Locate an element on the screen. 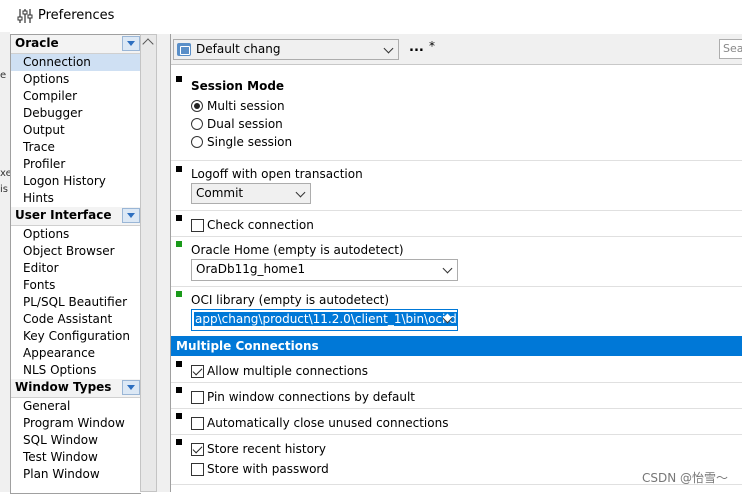 This screenshot has height=494, width=742. checkbox-label: Allow multiple connections is located at coordinates (288, 371).